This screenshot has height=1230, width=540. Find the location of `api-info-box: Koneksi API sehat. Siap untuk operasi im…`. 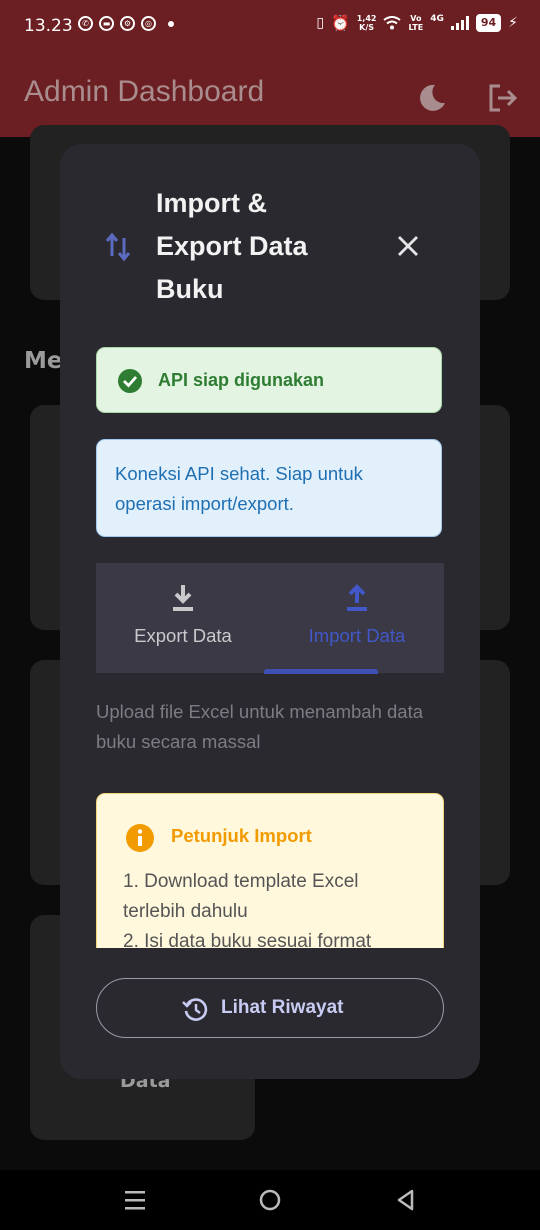

api-info-box: Koneksi API sehat. Siap untuk operasi im… is located at coordinates (269, 488).